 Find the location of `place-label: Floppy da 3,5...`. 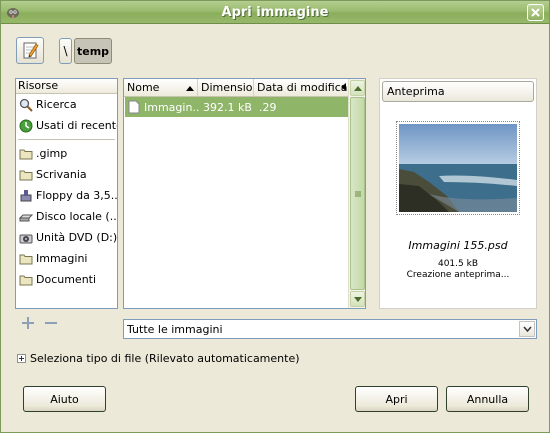

place-label: Floppy da 3,5... is located at coordinates (76, 195).